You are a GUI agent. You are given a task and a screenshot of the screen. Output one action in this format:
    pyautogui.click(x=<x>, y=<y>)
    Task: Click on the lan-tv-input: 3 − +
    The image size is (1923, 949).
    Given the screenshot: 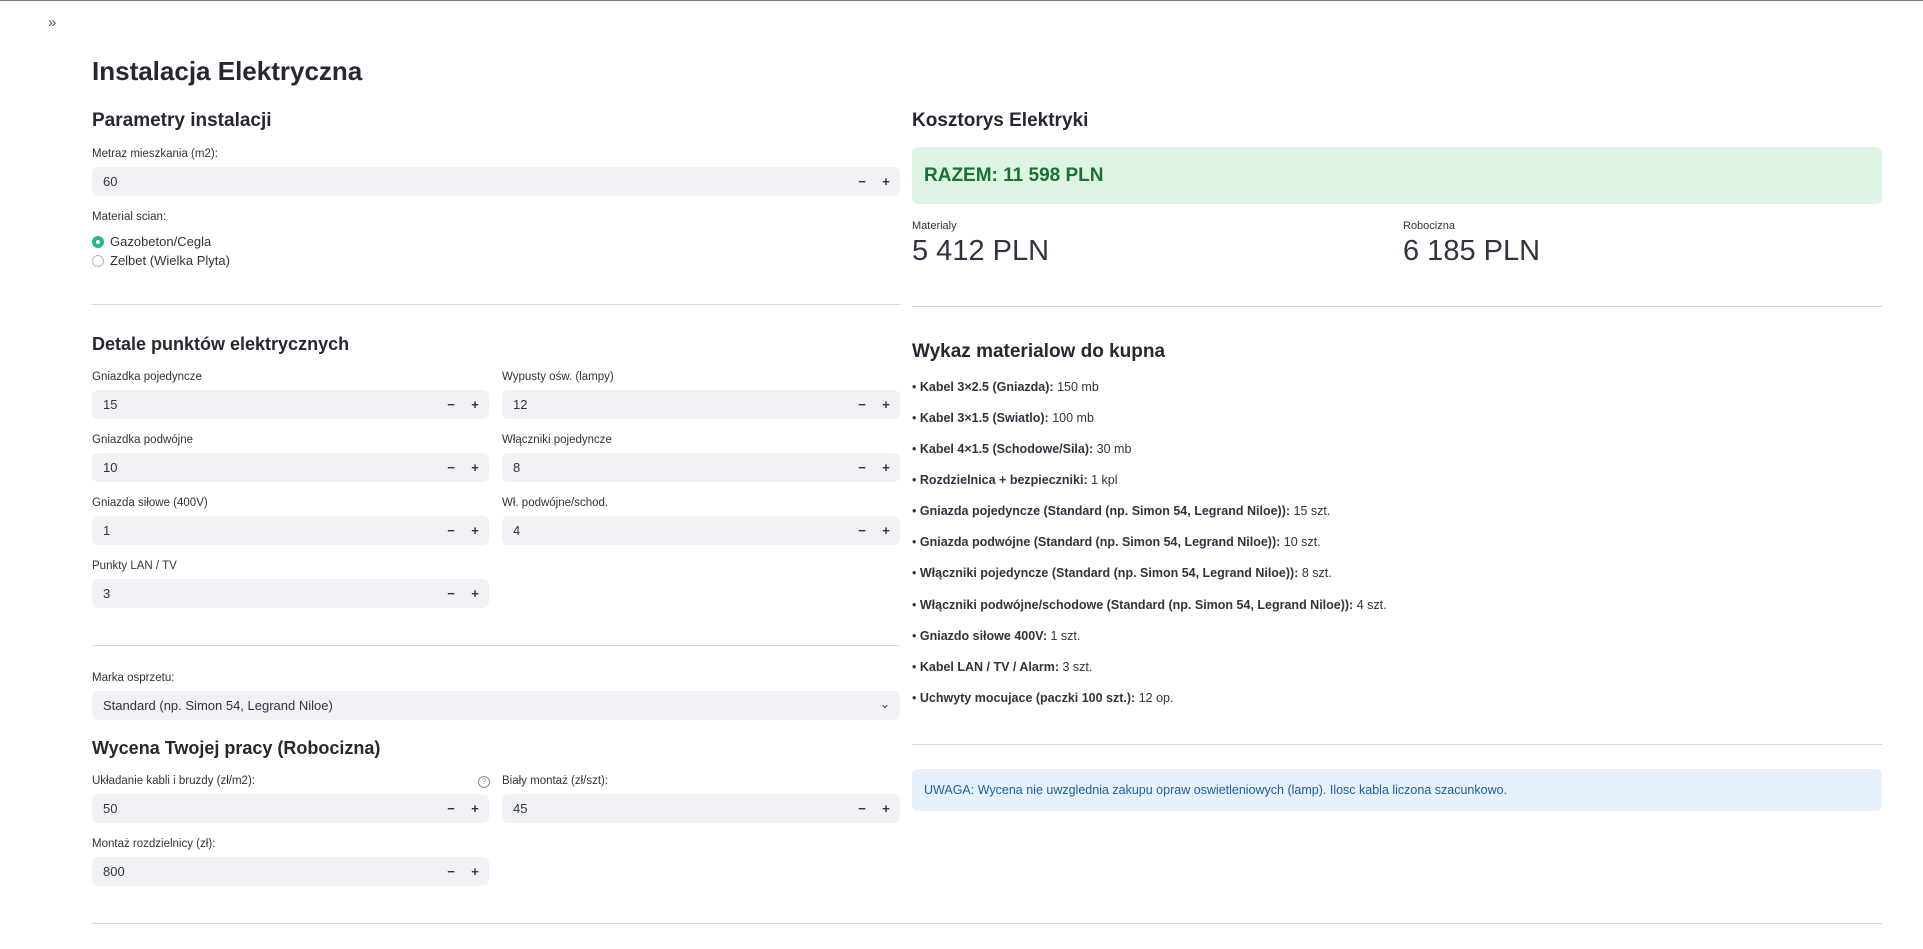 What is the action you would take?
    pyautogui.click(x=290, y=593)
    